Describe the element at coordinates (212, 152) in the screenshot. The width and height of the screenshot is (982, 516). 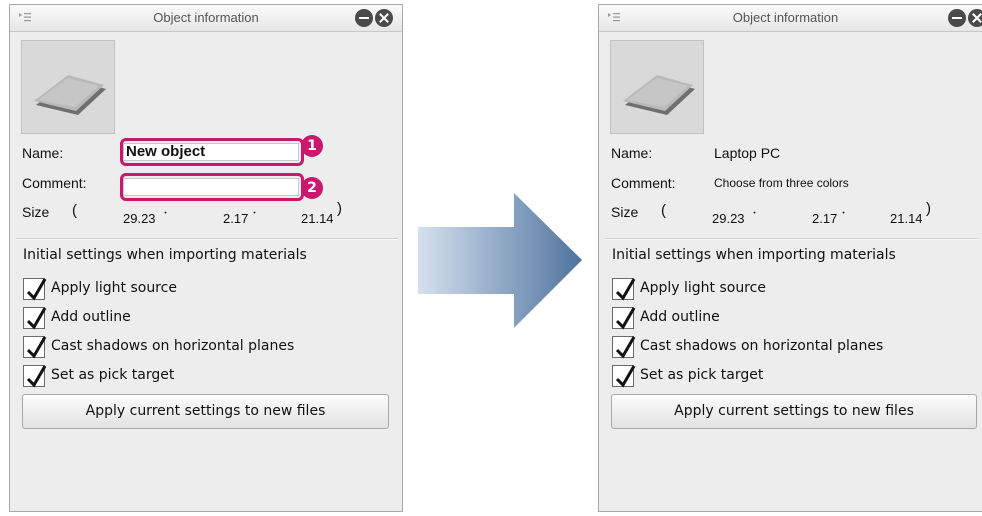
I see `name-field-highlight` at that location.